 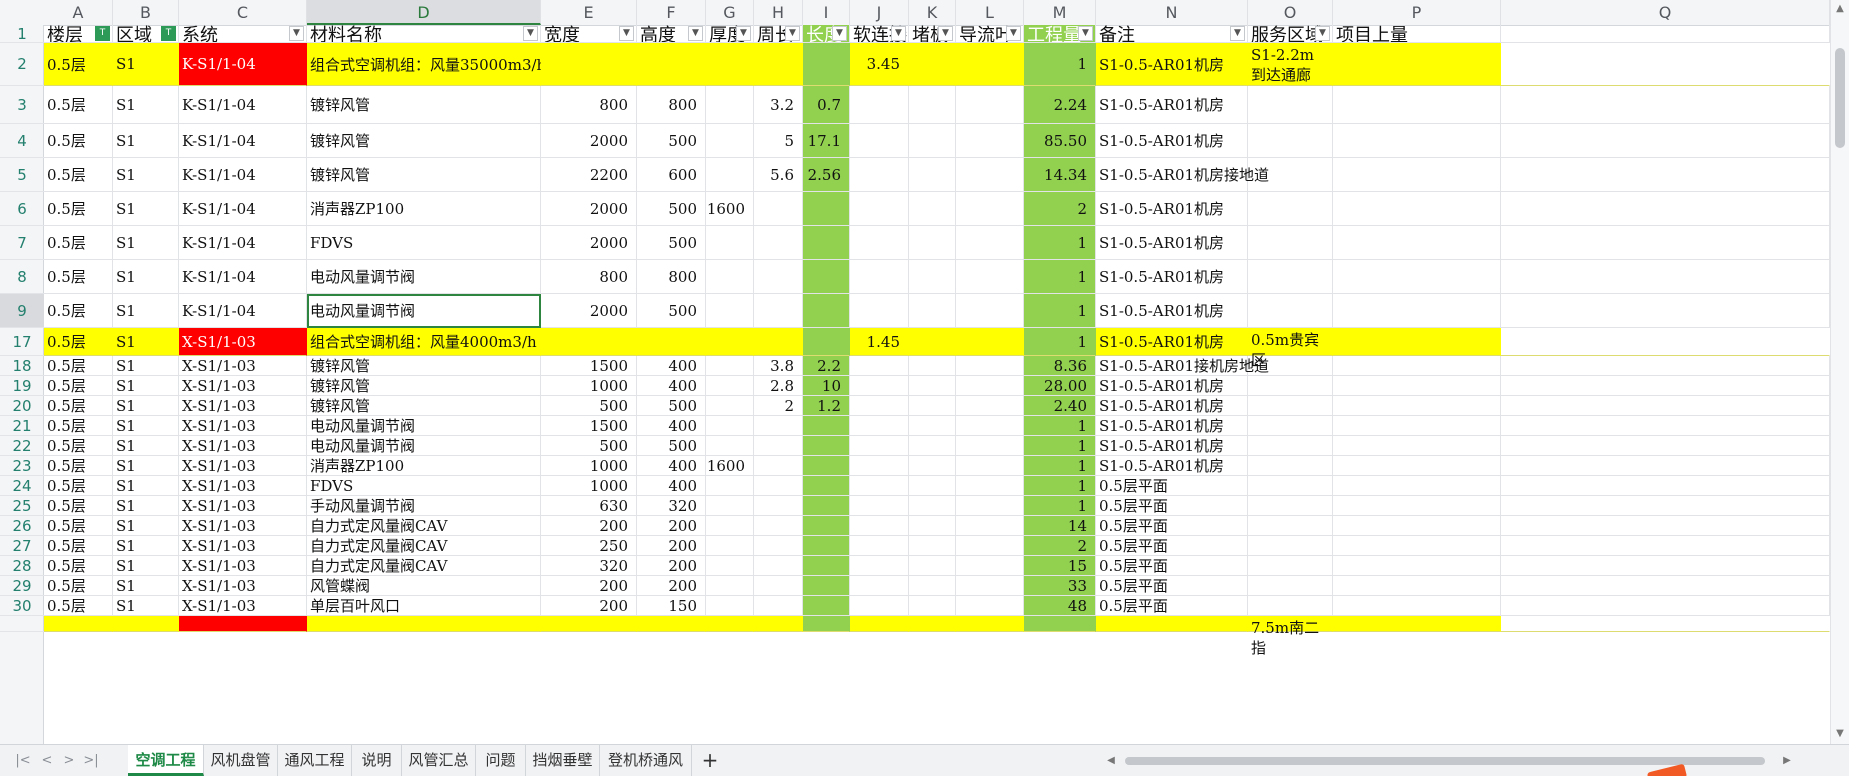 I want to click on horizontal-scroll-thumb, so click(x=1445, y=761).